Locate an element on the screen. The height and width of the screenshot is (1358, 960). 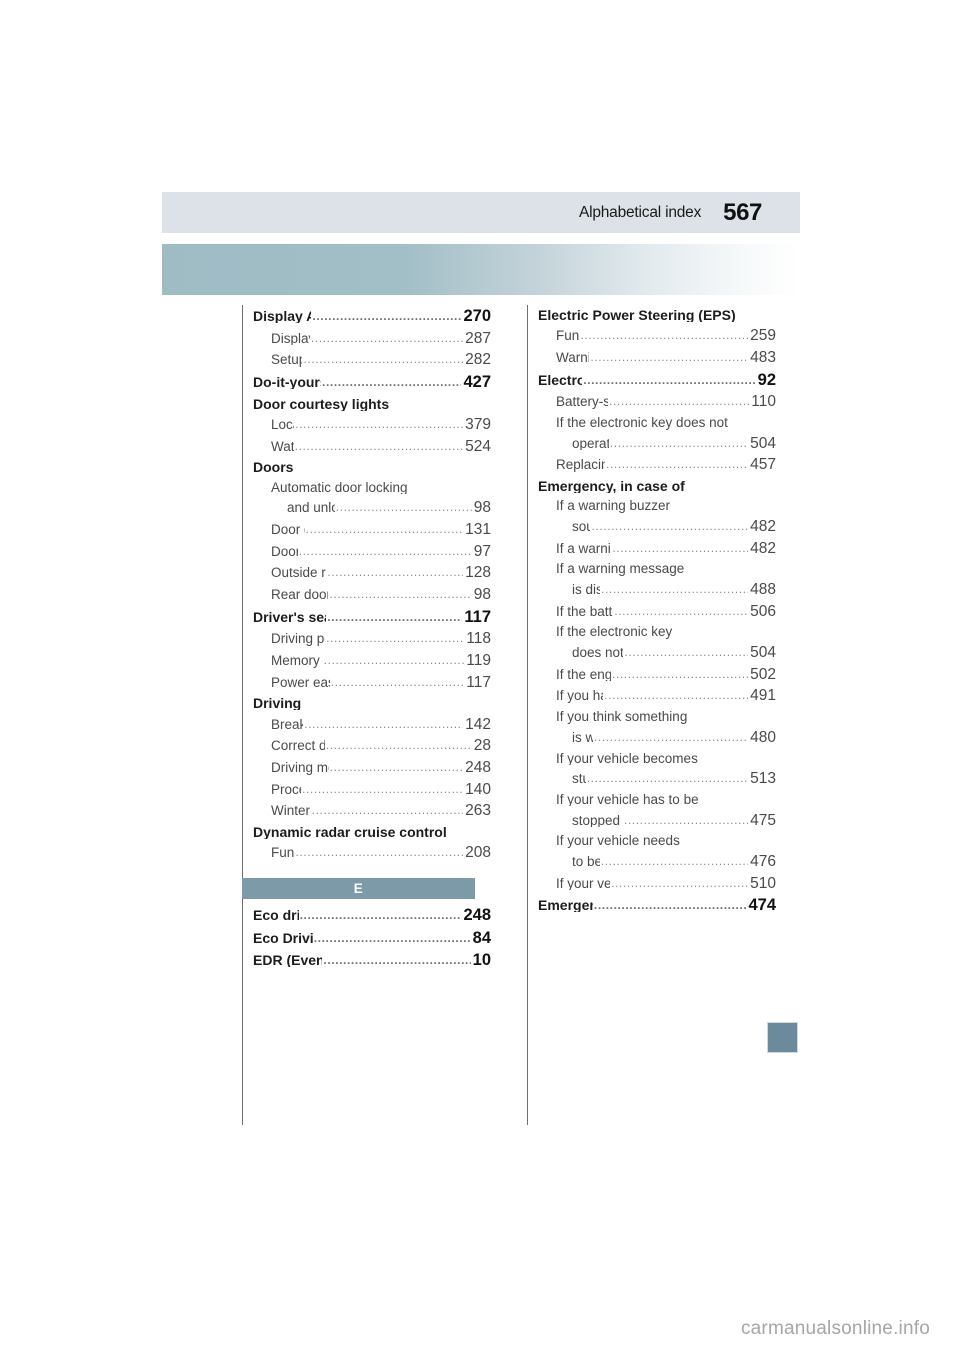
index-entry-page: 28 is located at coordinates (482, 746).